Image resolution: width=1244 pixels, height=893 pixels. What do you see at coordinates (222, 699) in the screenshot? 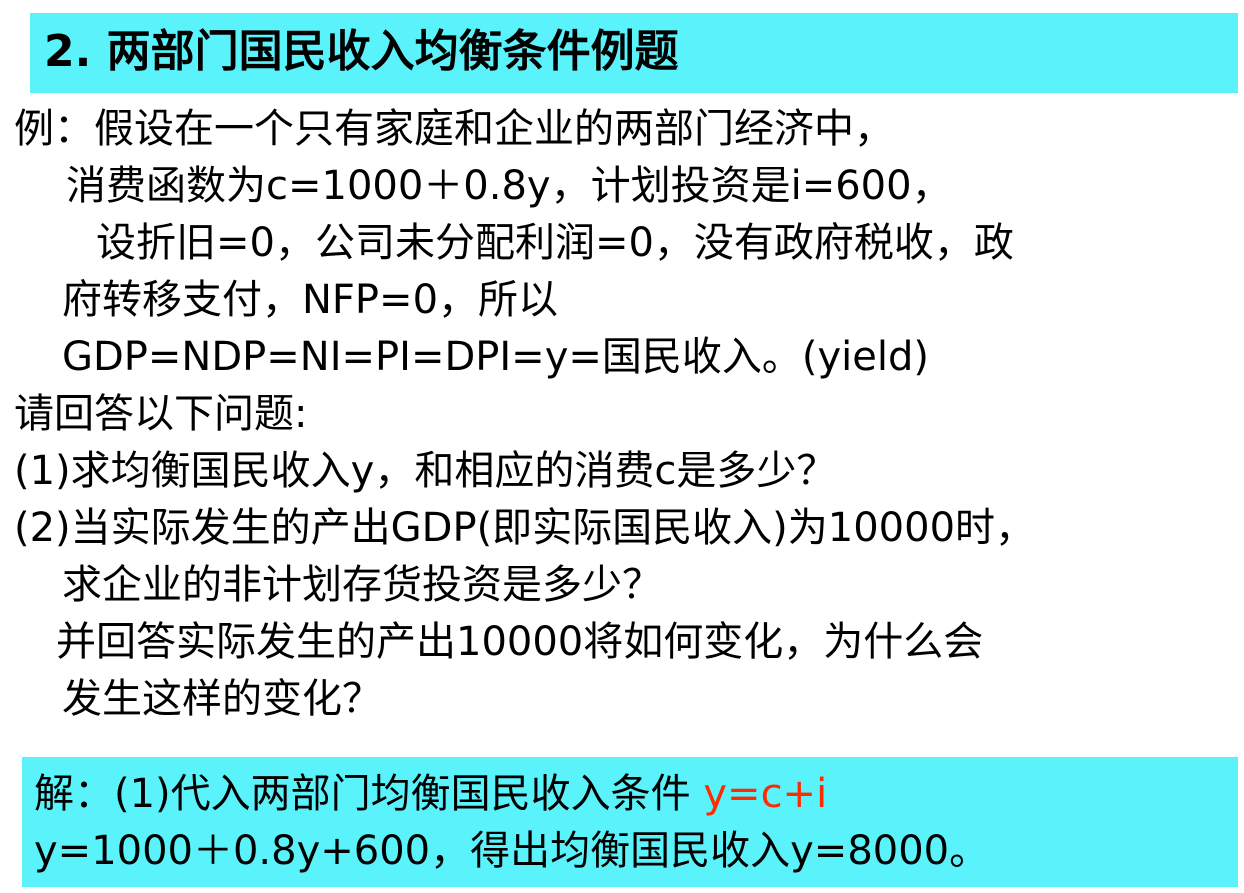
I see `question-2-line-4: 发生这样的变化？` at bounding box center [222, 699].